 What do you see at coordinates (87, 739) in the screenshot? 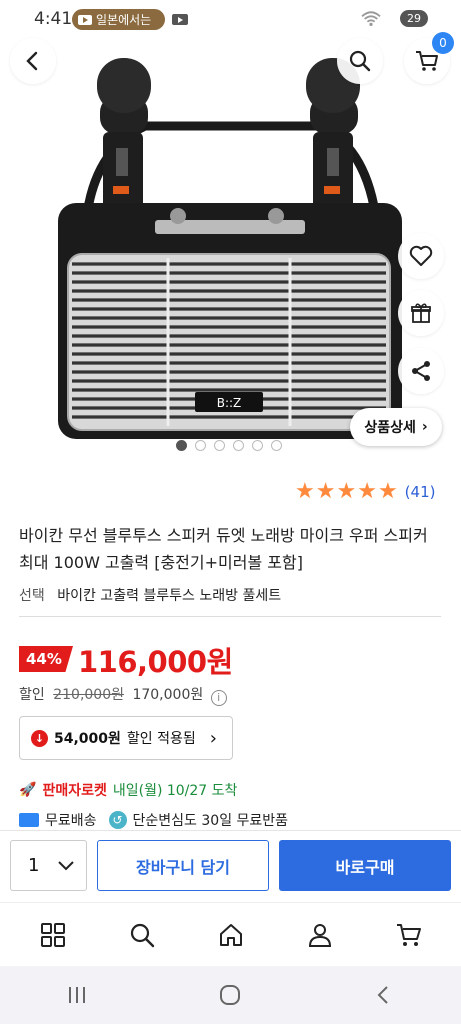
I see `coupon-amount: 54,000원` at bounding box center [87, 739].